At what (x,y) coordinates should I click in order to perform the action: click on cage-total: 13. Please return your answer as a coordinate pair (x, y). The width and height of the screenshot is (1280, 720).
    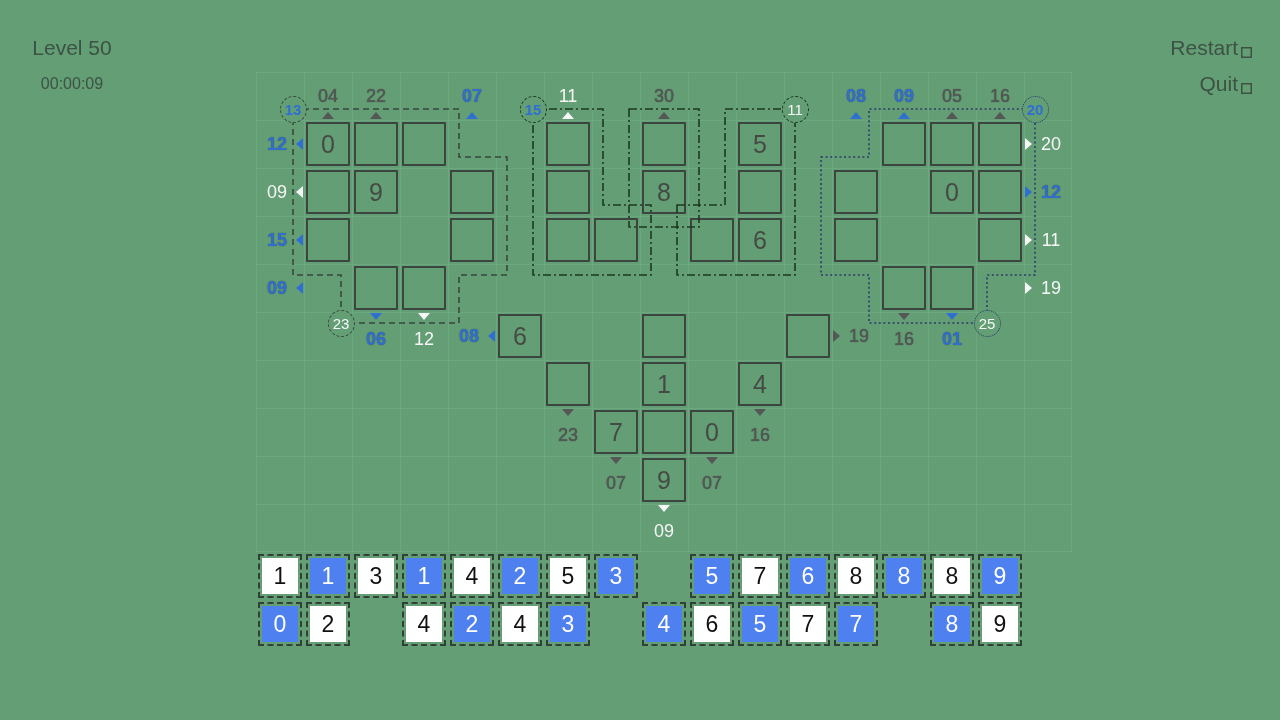
    Looking at the image, I should click on (293, 109).